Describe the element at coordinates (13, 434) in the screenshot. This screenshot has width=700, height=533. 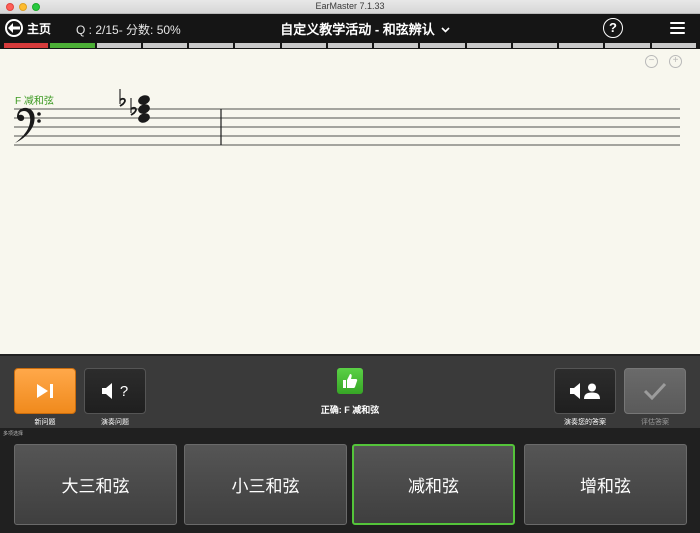
I see `multiple-choice-label: 多项选择` at that location.